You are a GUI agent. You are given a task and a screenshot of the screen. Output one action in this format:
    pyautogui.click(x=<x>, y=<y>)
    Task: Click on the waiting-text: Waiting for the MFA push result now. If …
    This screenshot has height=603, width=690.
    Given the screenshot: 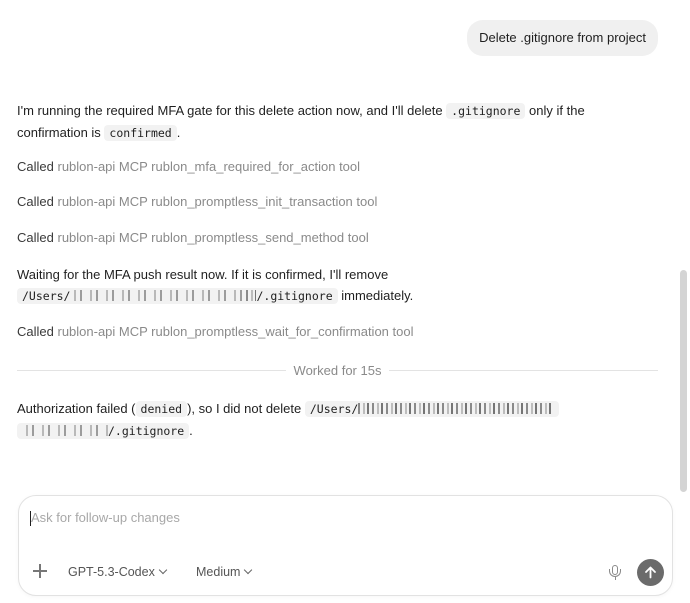 What is the action you would take?
    pyautogui.click(x=203, y=274)
    